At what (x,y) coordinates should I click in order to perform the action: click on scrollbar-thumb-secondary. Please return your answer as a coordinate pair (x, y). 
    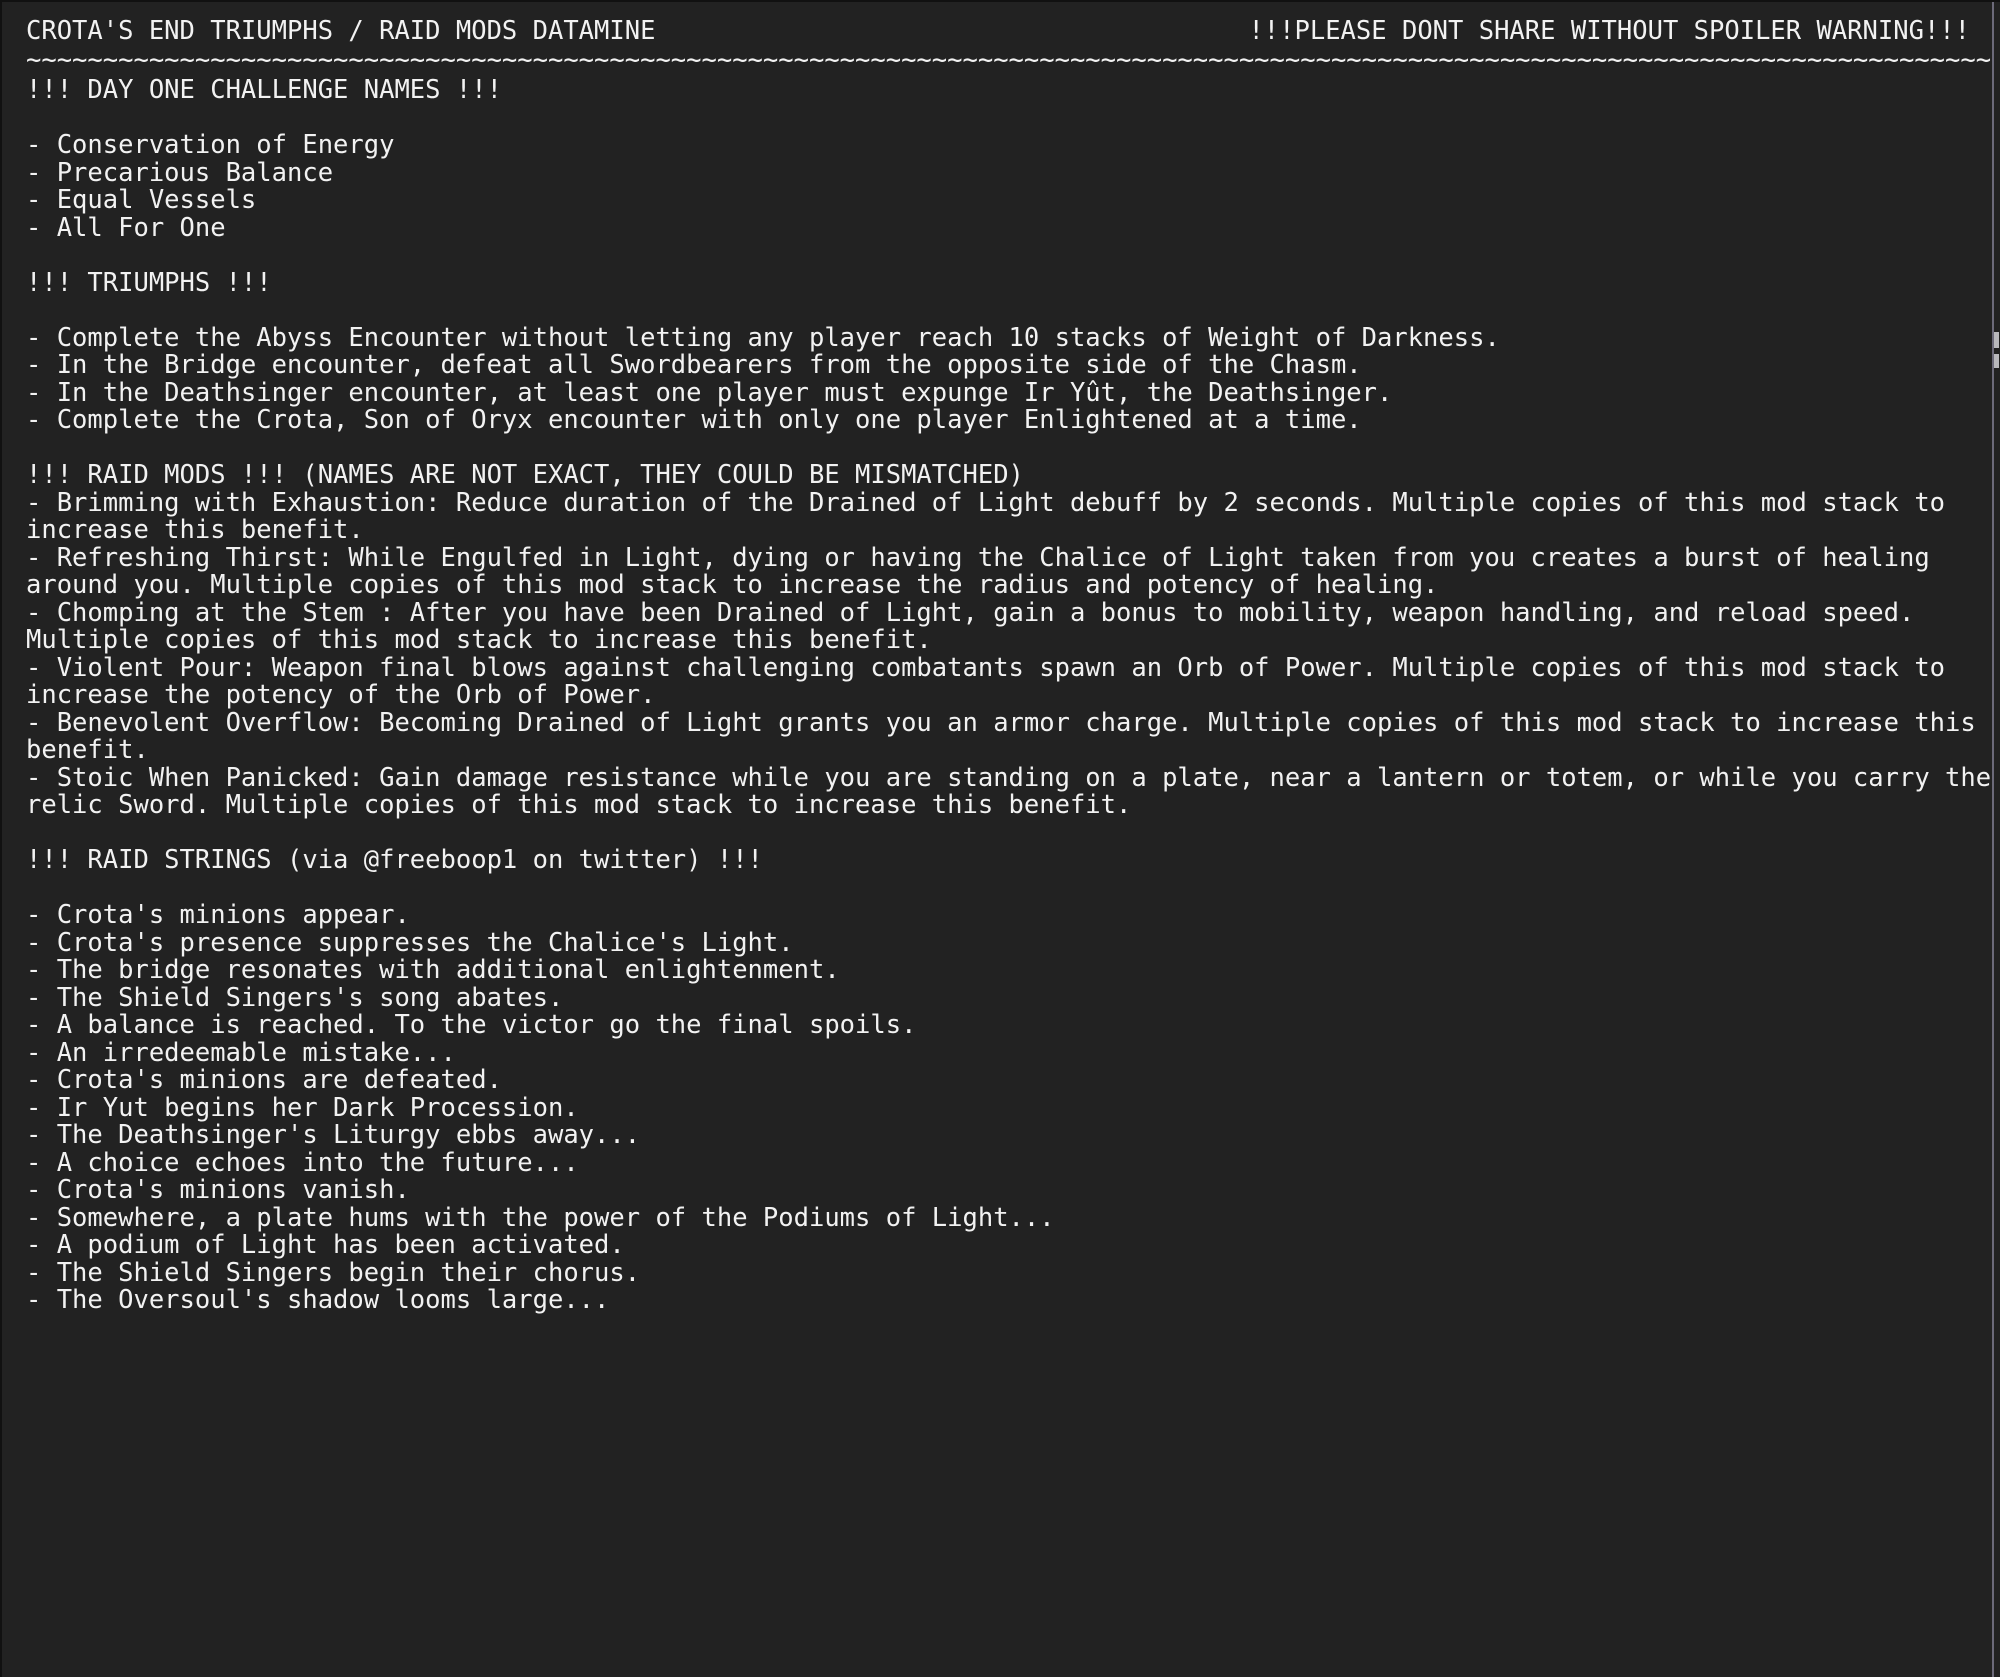
    Looking at the image, I should click on (1996, 361).